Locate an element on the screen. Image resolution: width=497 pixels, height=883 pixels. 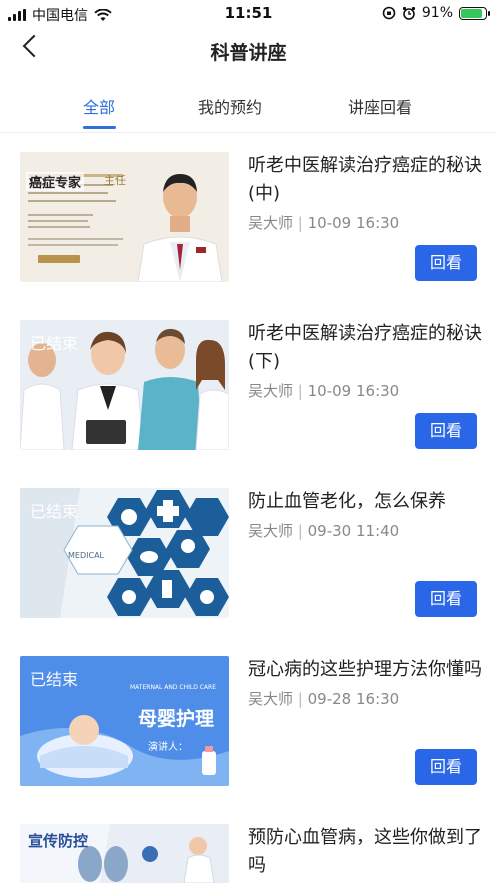
thumb-title: 宣传防控 is located at coordinates (58, 841).